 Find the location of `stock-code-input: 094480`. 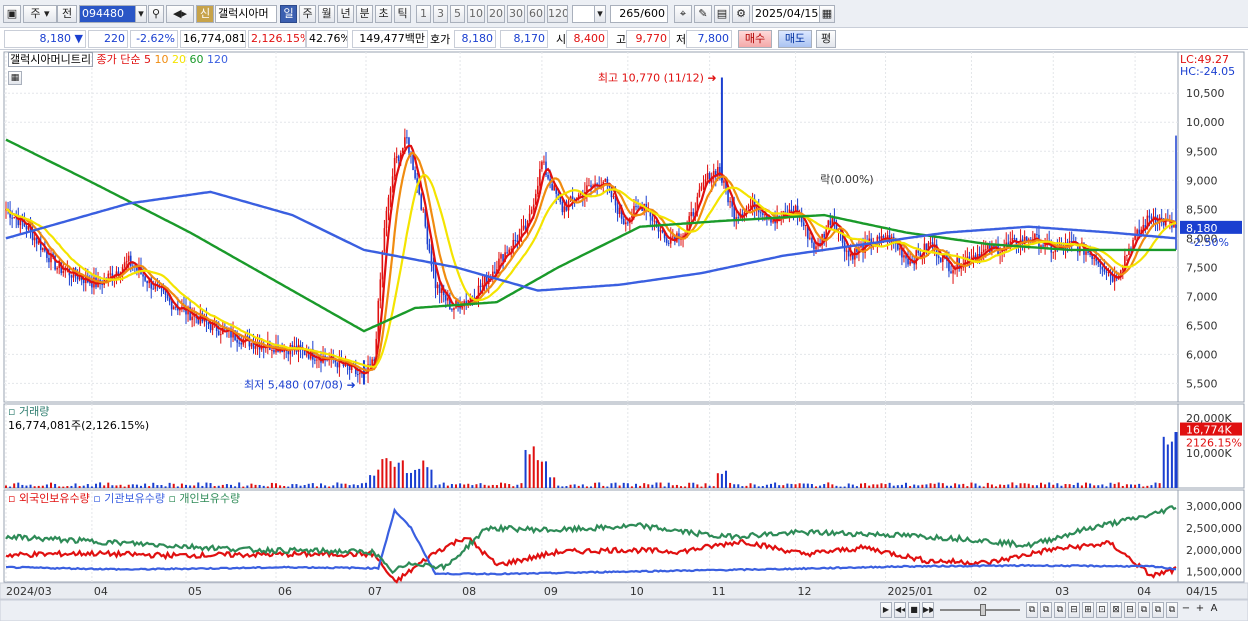

stock-code-input: 094480 is located at coordinates (108, 14).